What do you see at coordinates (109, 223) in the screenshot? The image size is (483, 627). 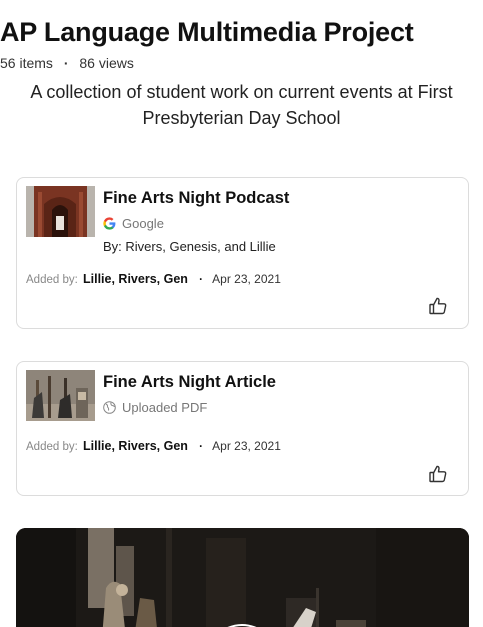 I see `google-icon` at bounding box center [109, 223].